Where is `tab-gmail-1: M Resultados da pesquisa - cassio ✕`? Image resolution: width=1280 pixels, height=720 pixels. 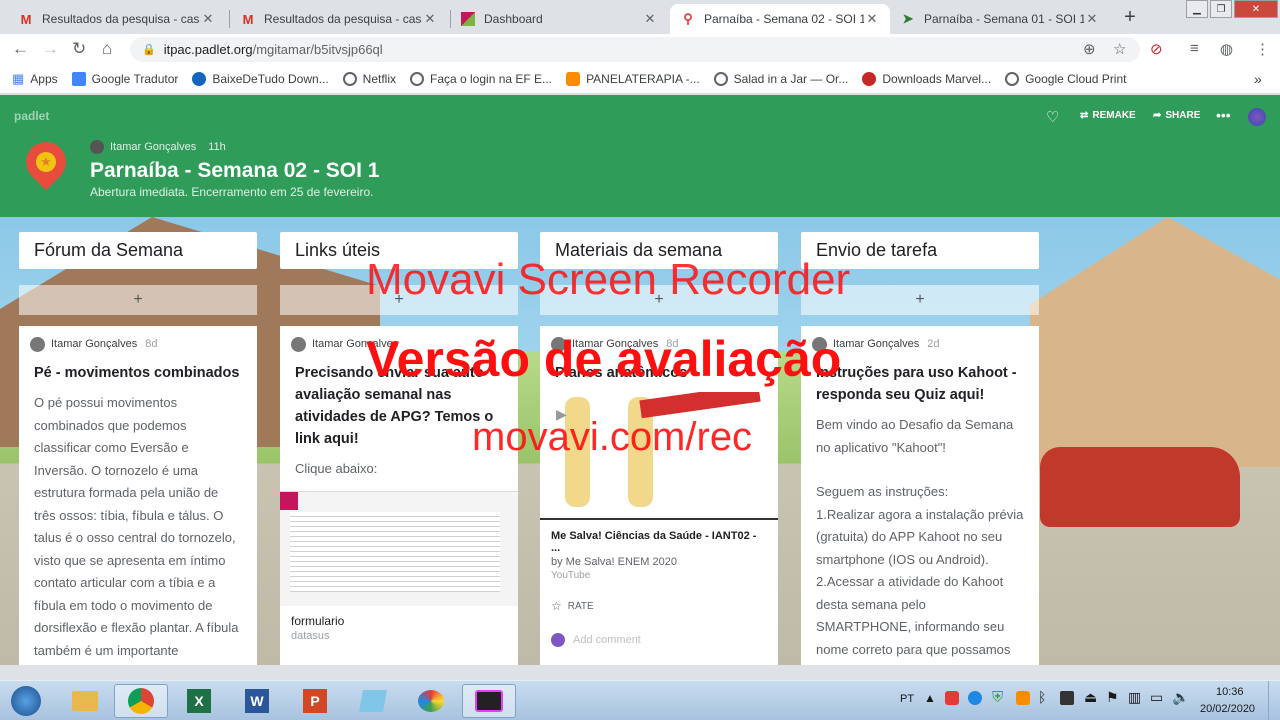 tab-gmail-1: M Resultados da pesquisa - cassio ✕ is located at coordinates (117, 19).